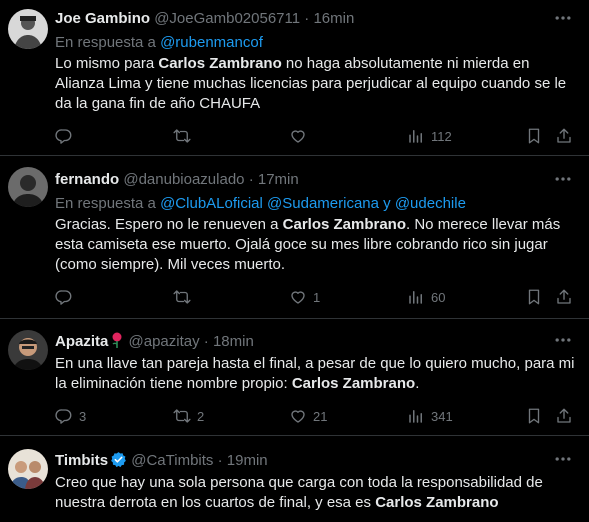 The image size is (589, 522). What do you see at coordinates (102, 18) in the screenshot?
I see `author-name: Joe Gambino` at bounding box center [102, 18].